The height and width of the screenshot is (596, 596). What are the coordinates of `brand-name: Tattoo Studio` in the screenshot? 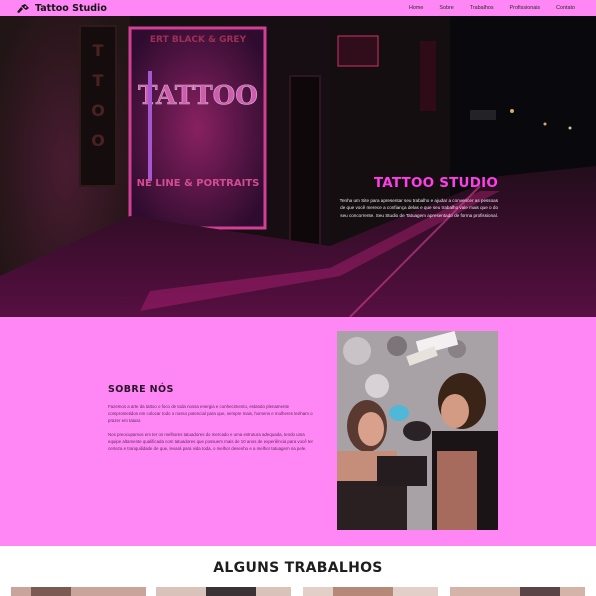 It's located at (71, 8).